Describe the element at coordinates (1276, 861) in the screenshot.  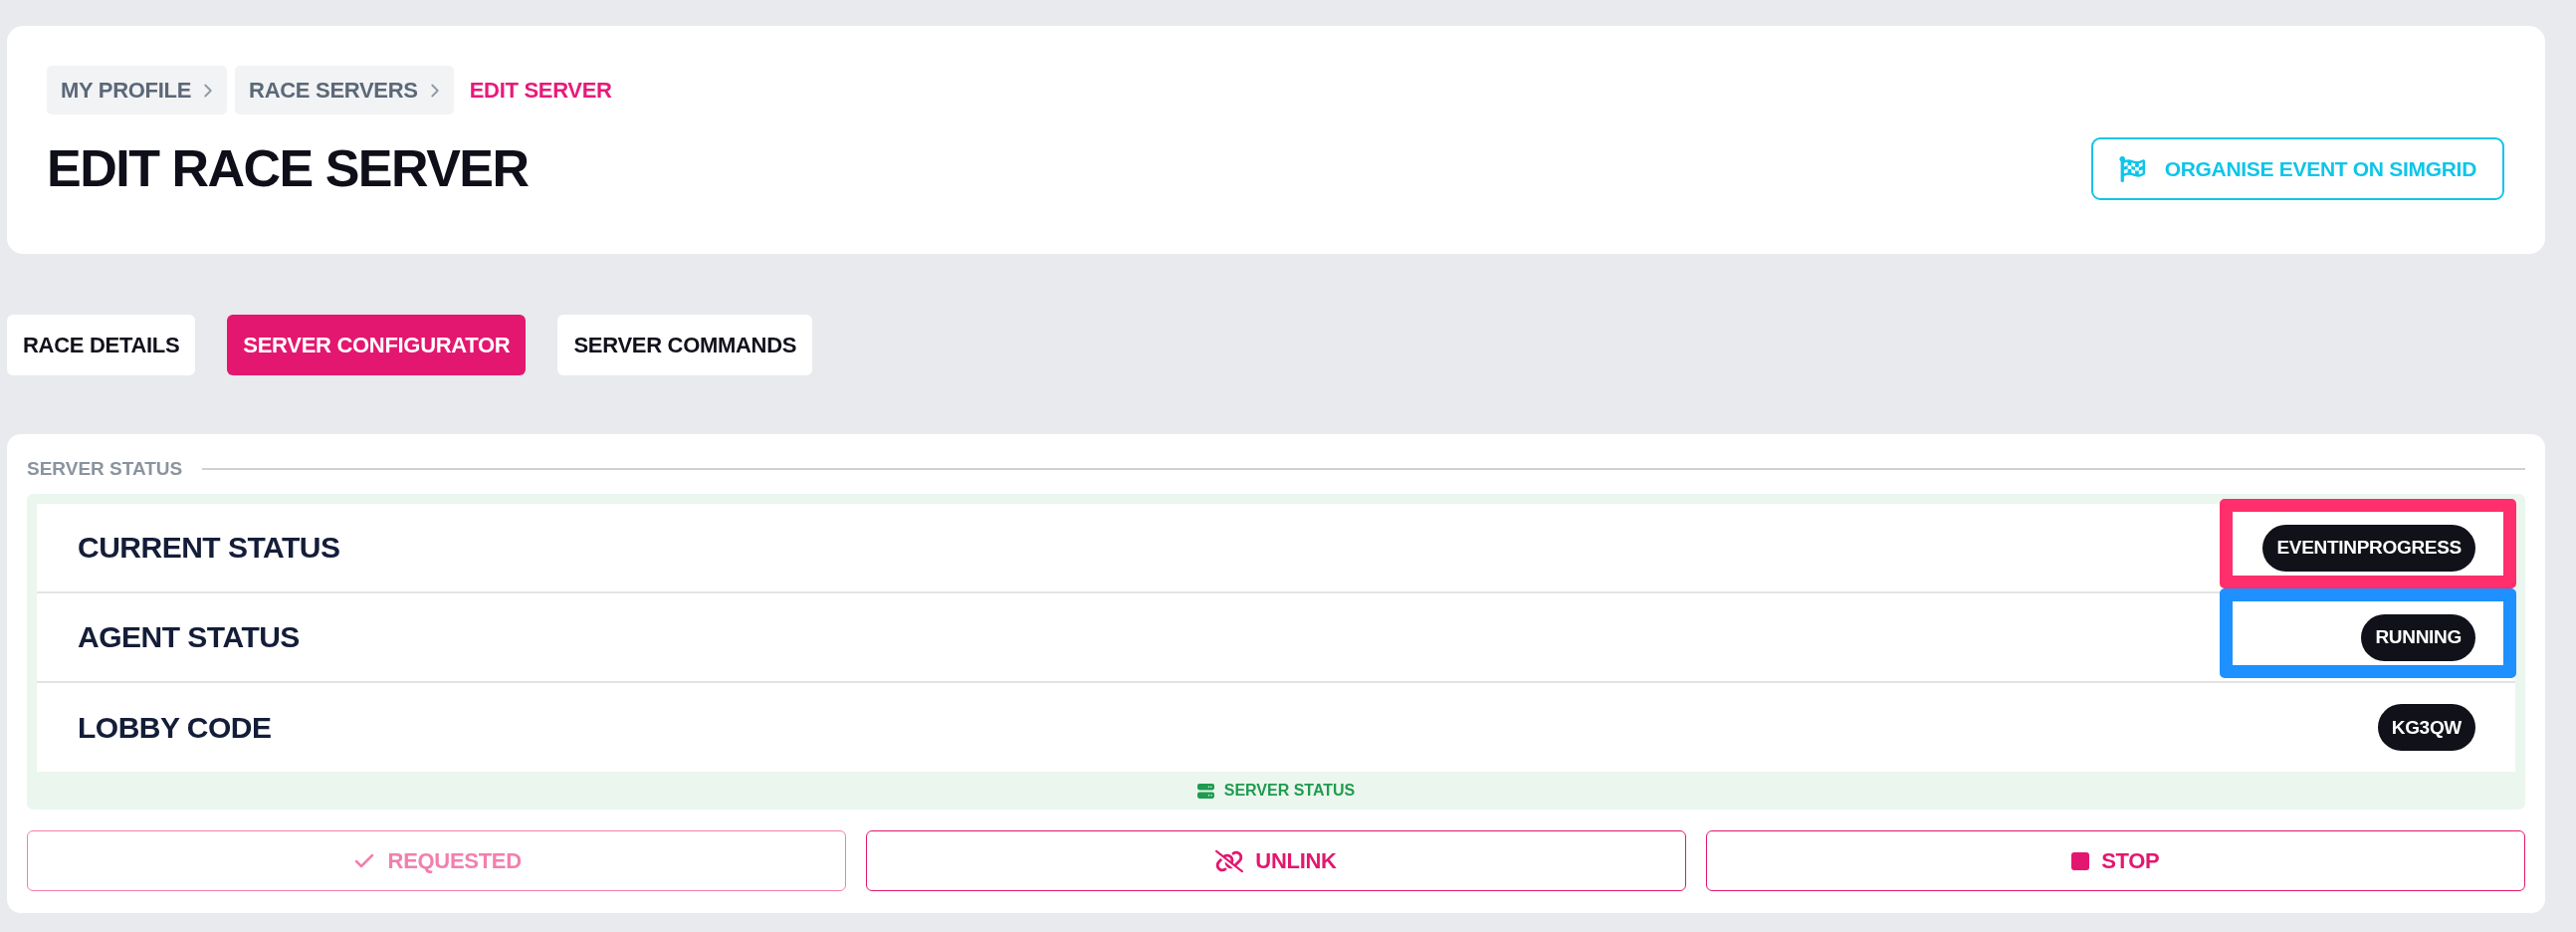
I see `unlink-button: UNLINK` at that location.